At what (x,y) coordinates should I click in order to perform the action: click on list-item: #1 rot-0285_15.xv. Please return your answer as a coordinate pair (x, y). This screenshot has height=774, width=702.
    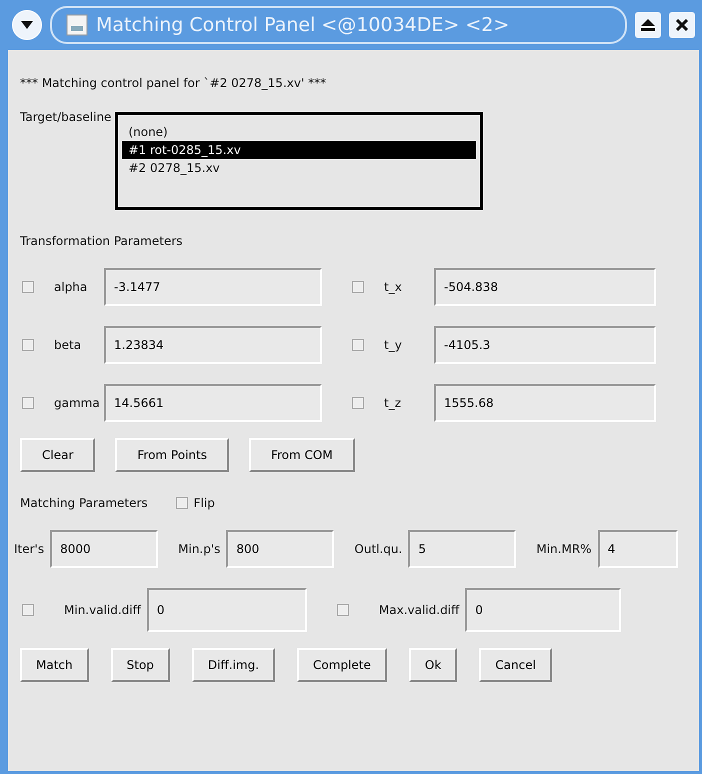
    Looking at the image, I should click on (299, 150).